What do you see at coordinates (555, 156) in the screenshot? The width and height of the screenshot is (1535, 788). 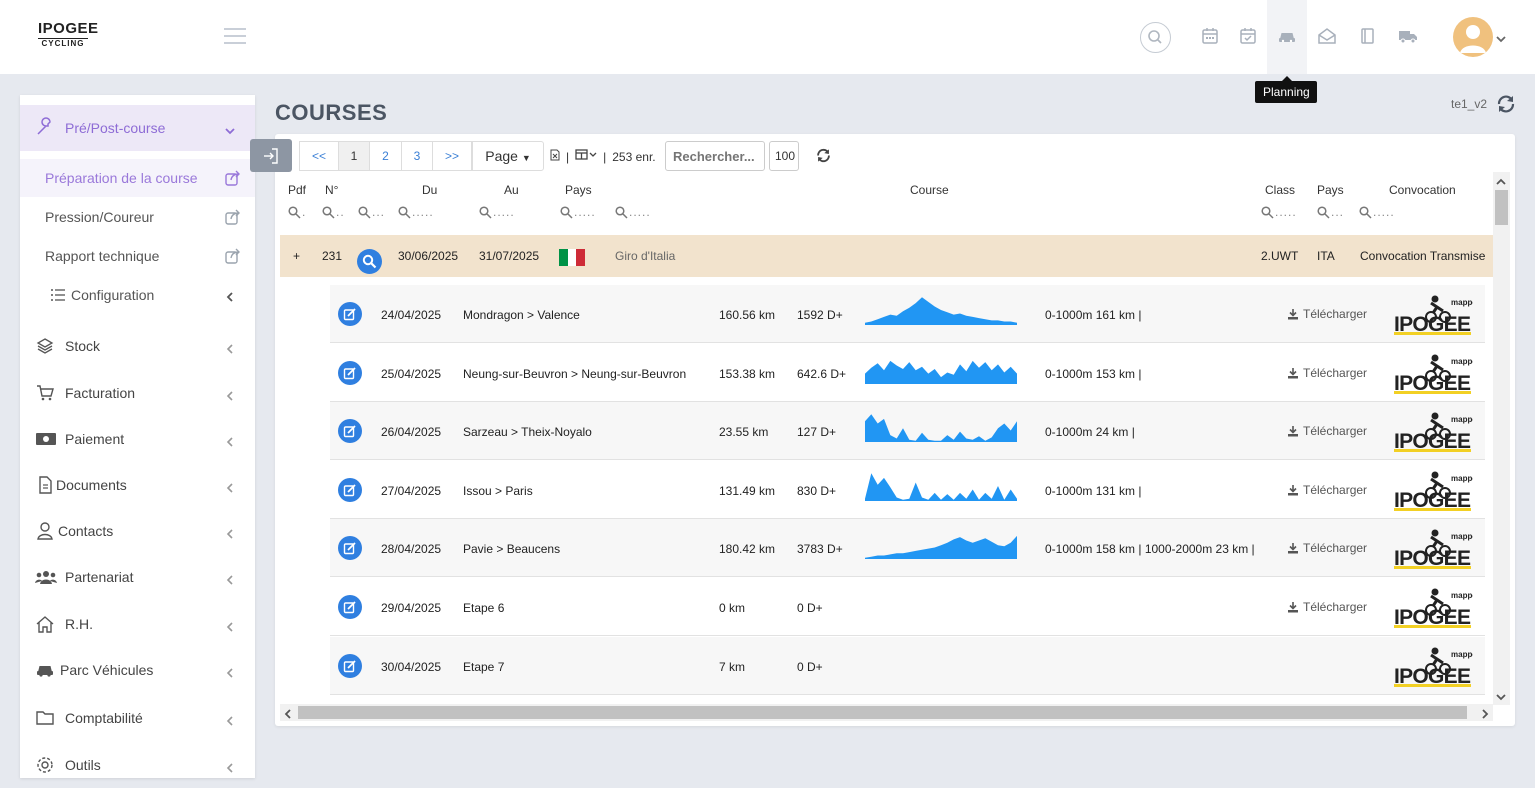 I see `excel-export-icon` at bounding box center [555, 156].